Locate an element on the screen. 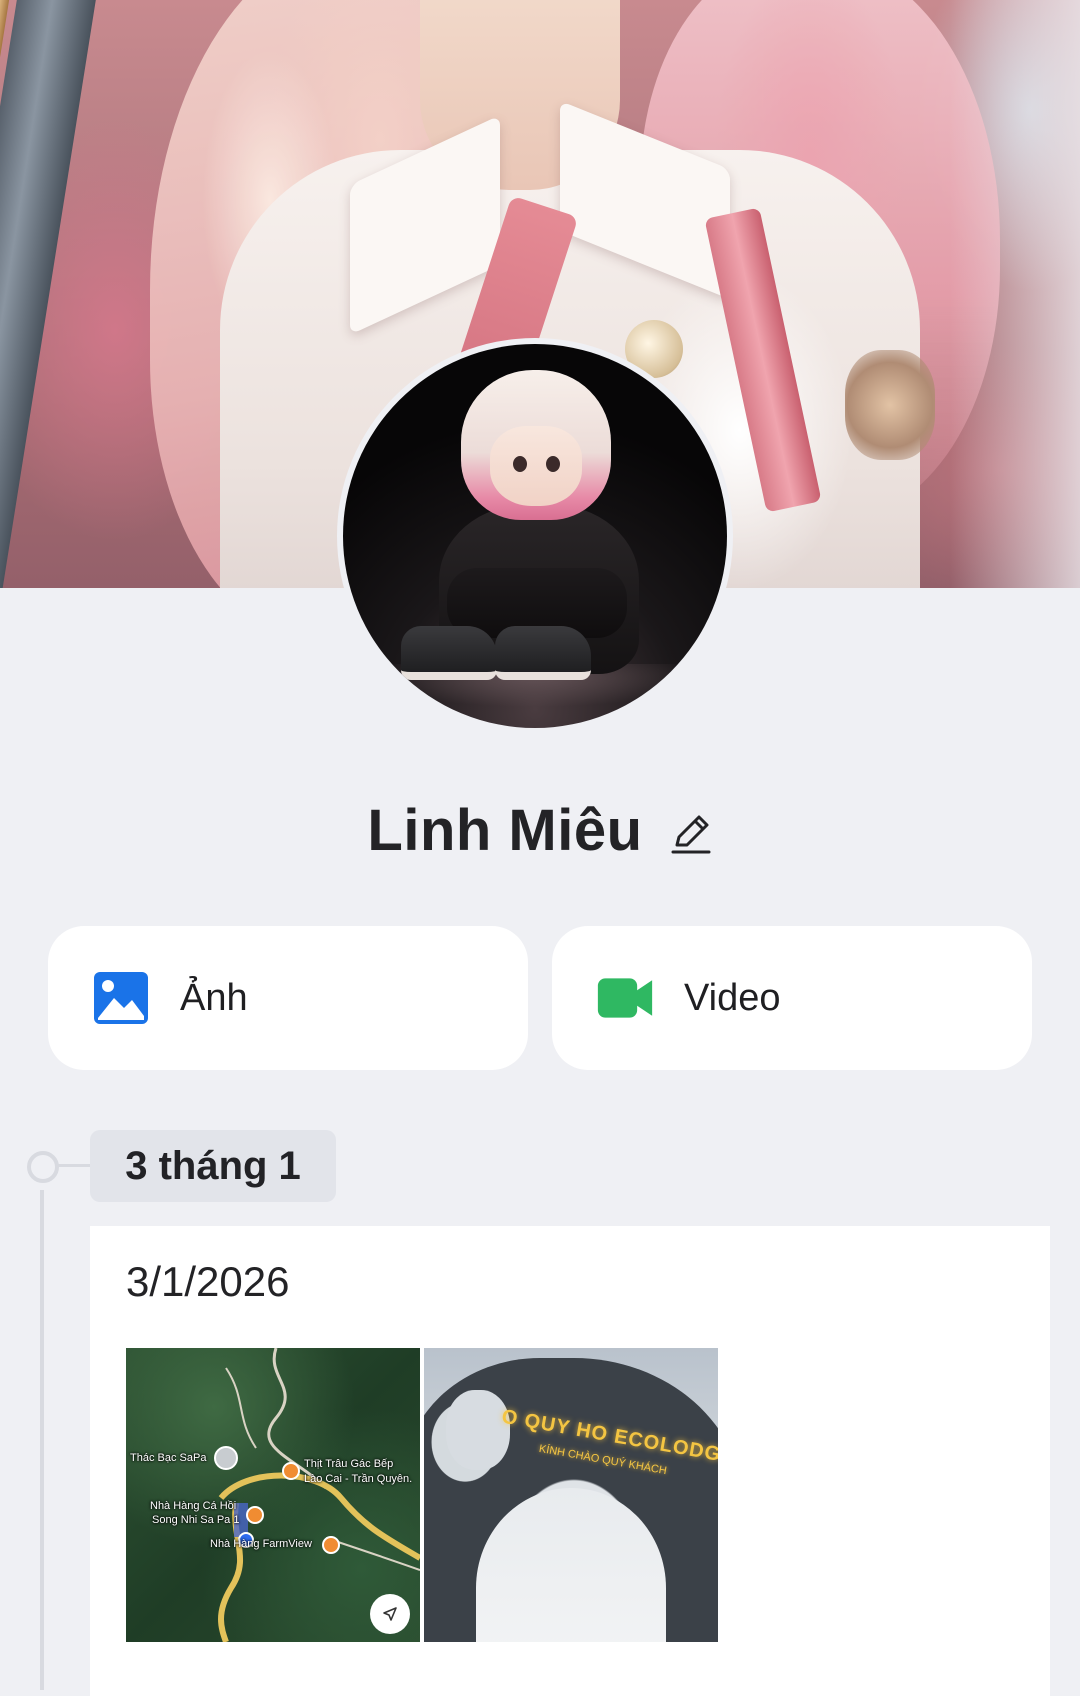 This screenshot has height=1696, width=1080. video-camera-icon is located at coordinates (625, 998).